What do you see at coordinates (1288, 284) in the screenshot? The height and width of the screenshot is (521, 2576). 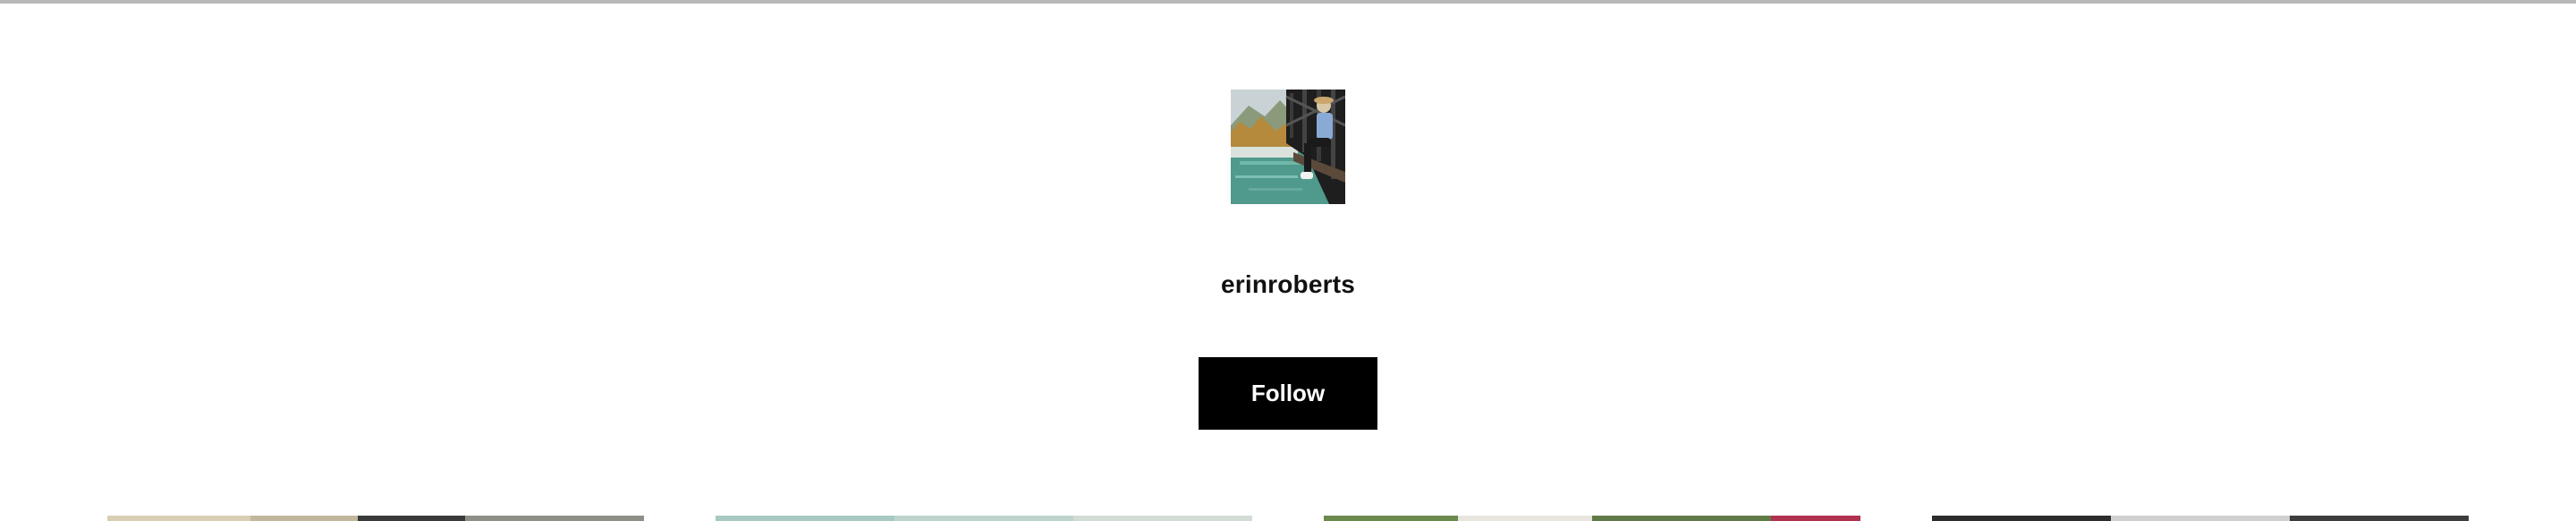 I see `profile-username: erinroberts` at bounding box center [1288, 284].